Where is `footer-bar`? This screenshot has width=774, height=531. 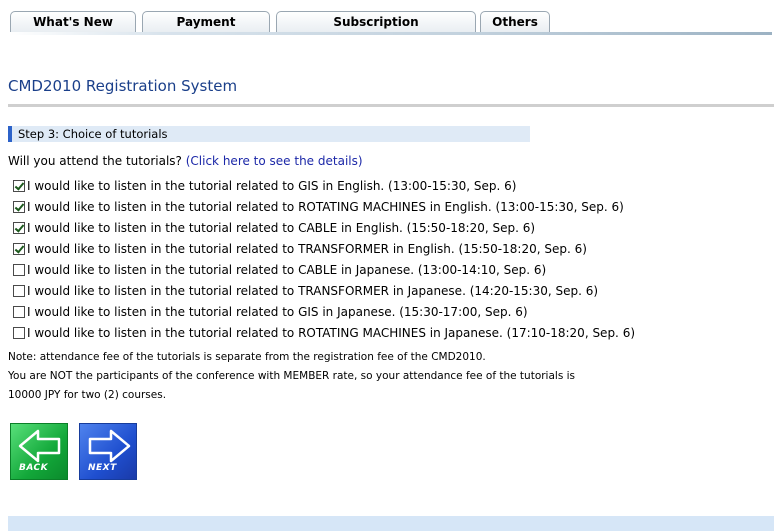 footer-bar is located at coordinates (391, 523).